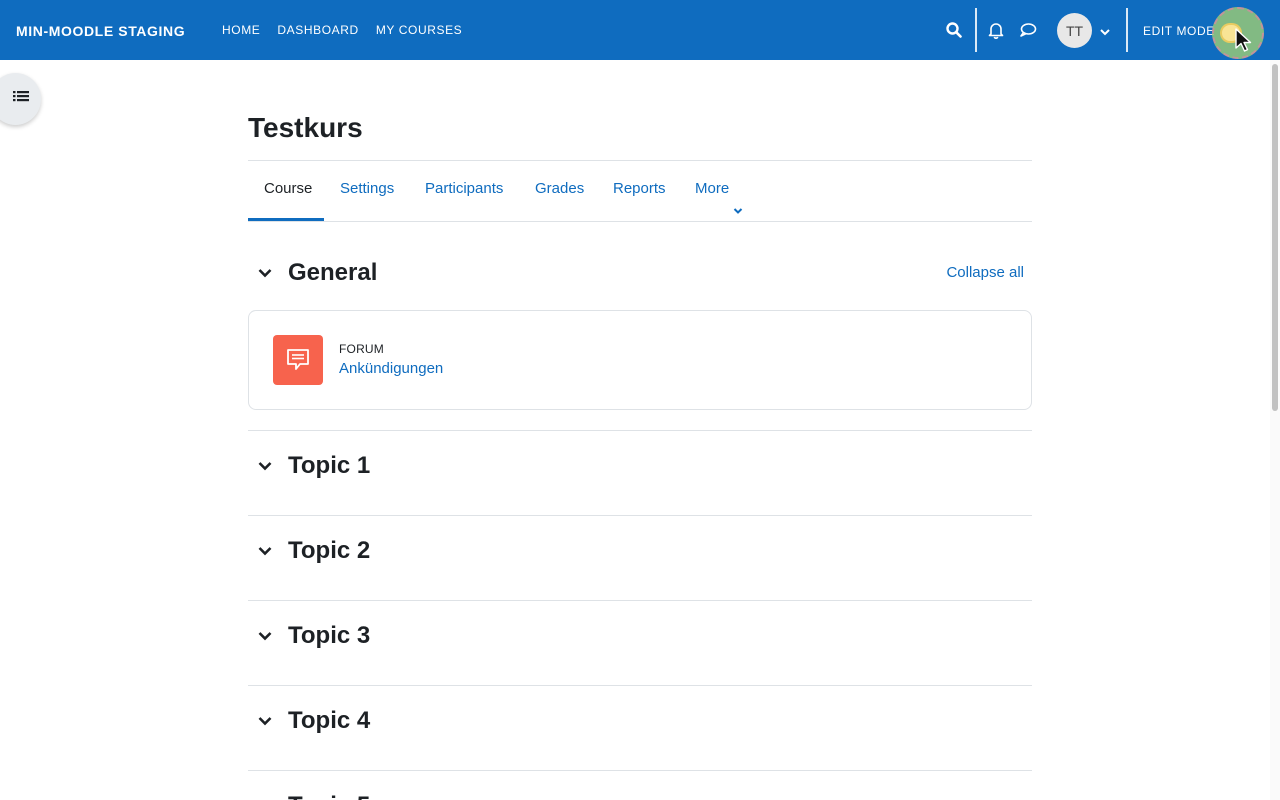 Image resolution: width=1280 pixels, height=800 pixels. I want to click on tab-reports: Reports, so click(639, 191).